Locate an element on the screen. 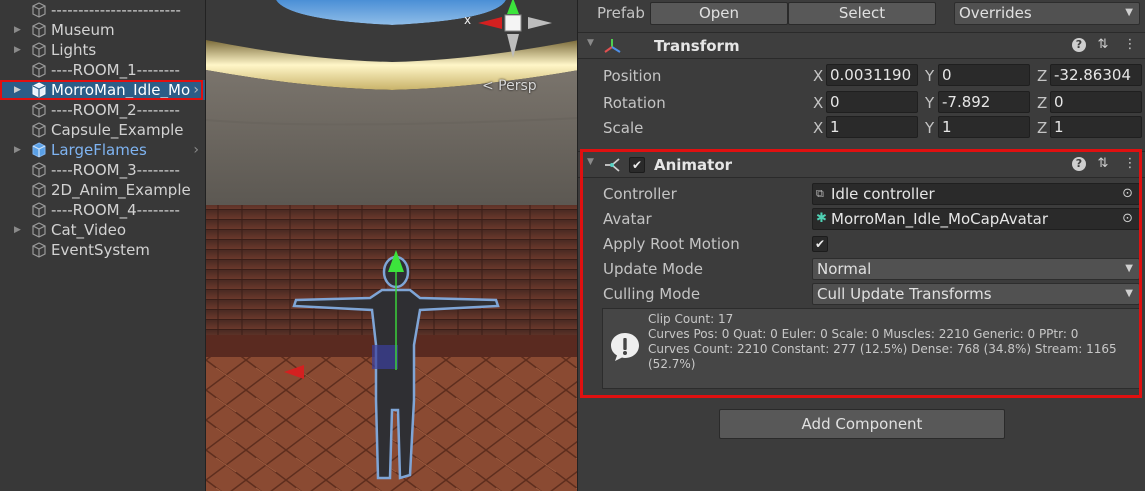  hierarchy-item-label: 2D_Anim_Example is located at coordinates (121, 190).